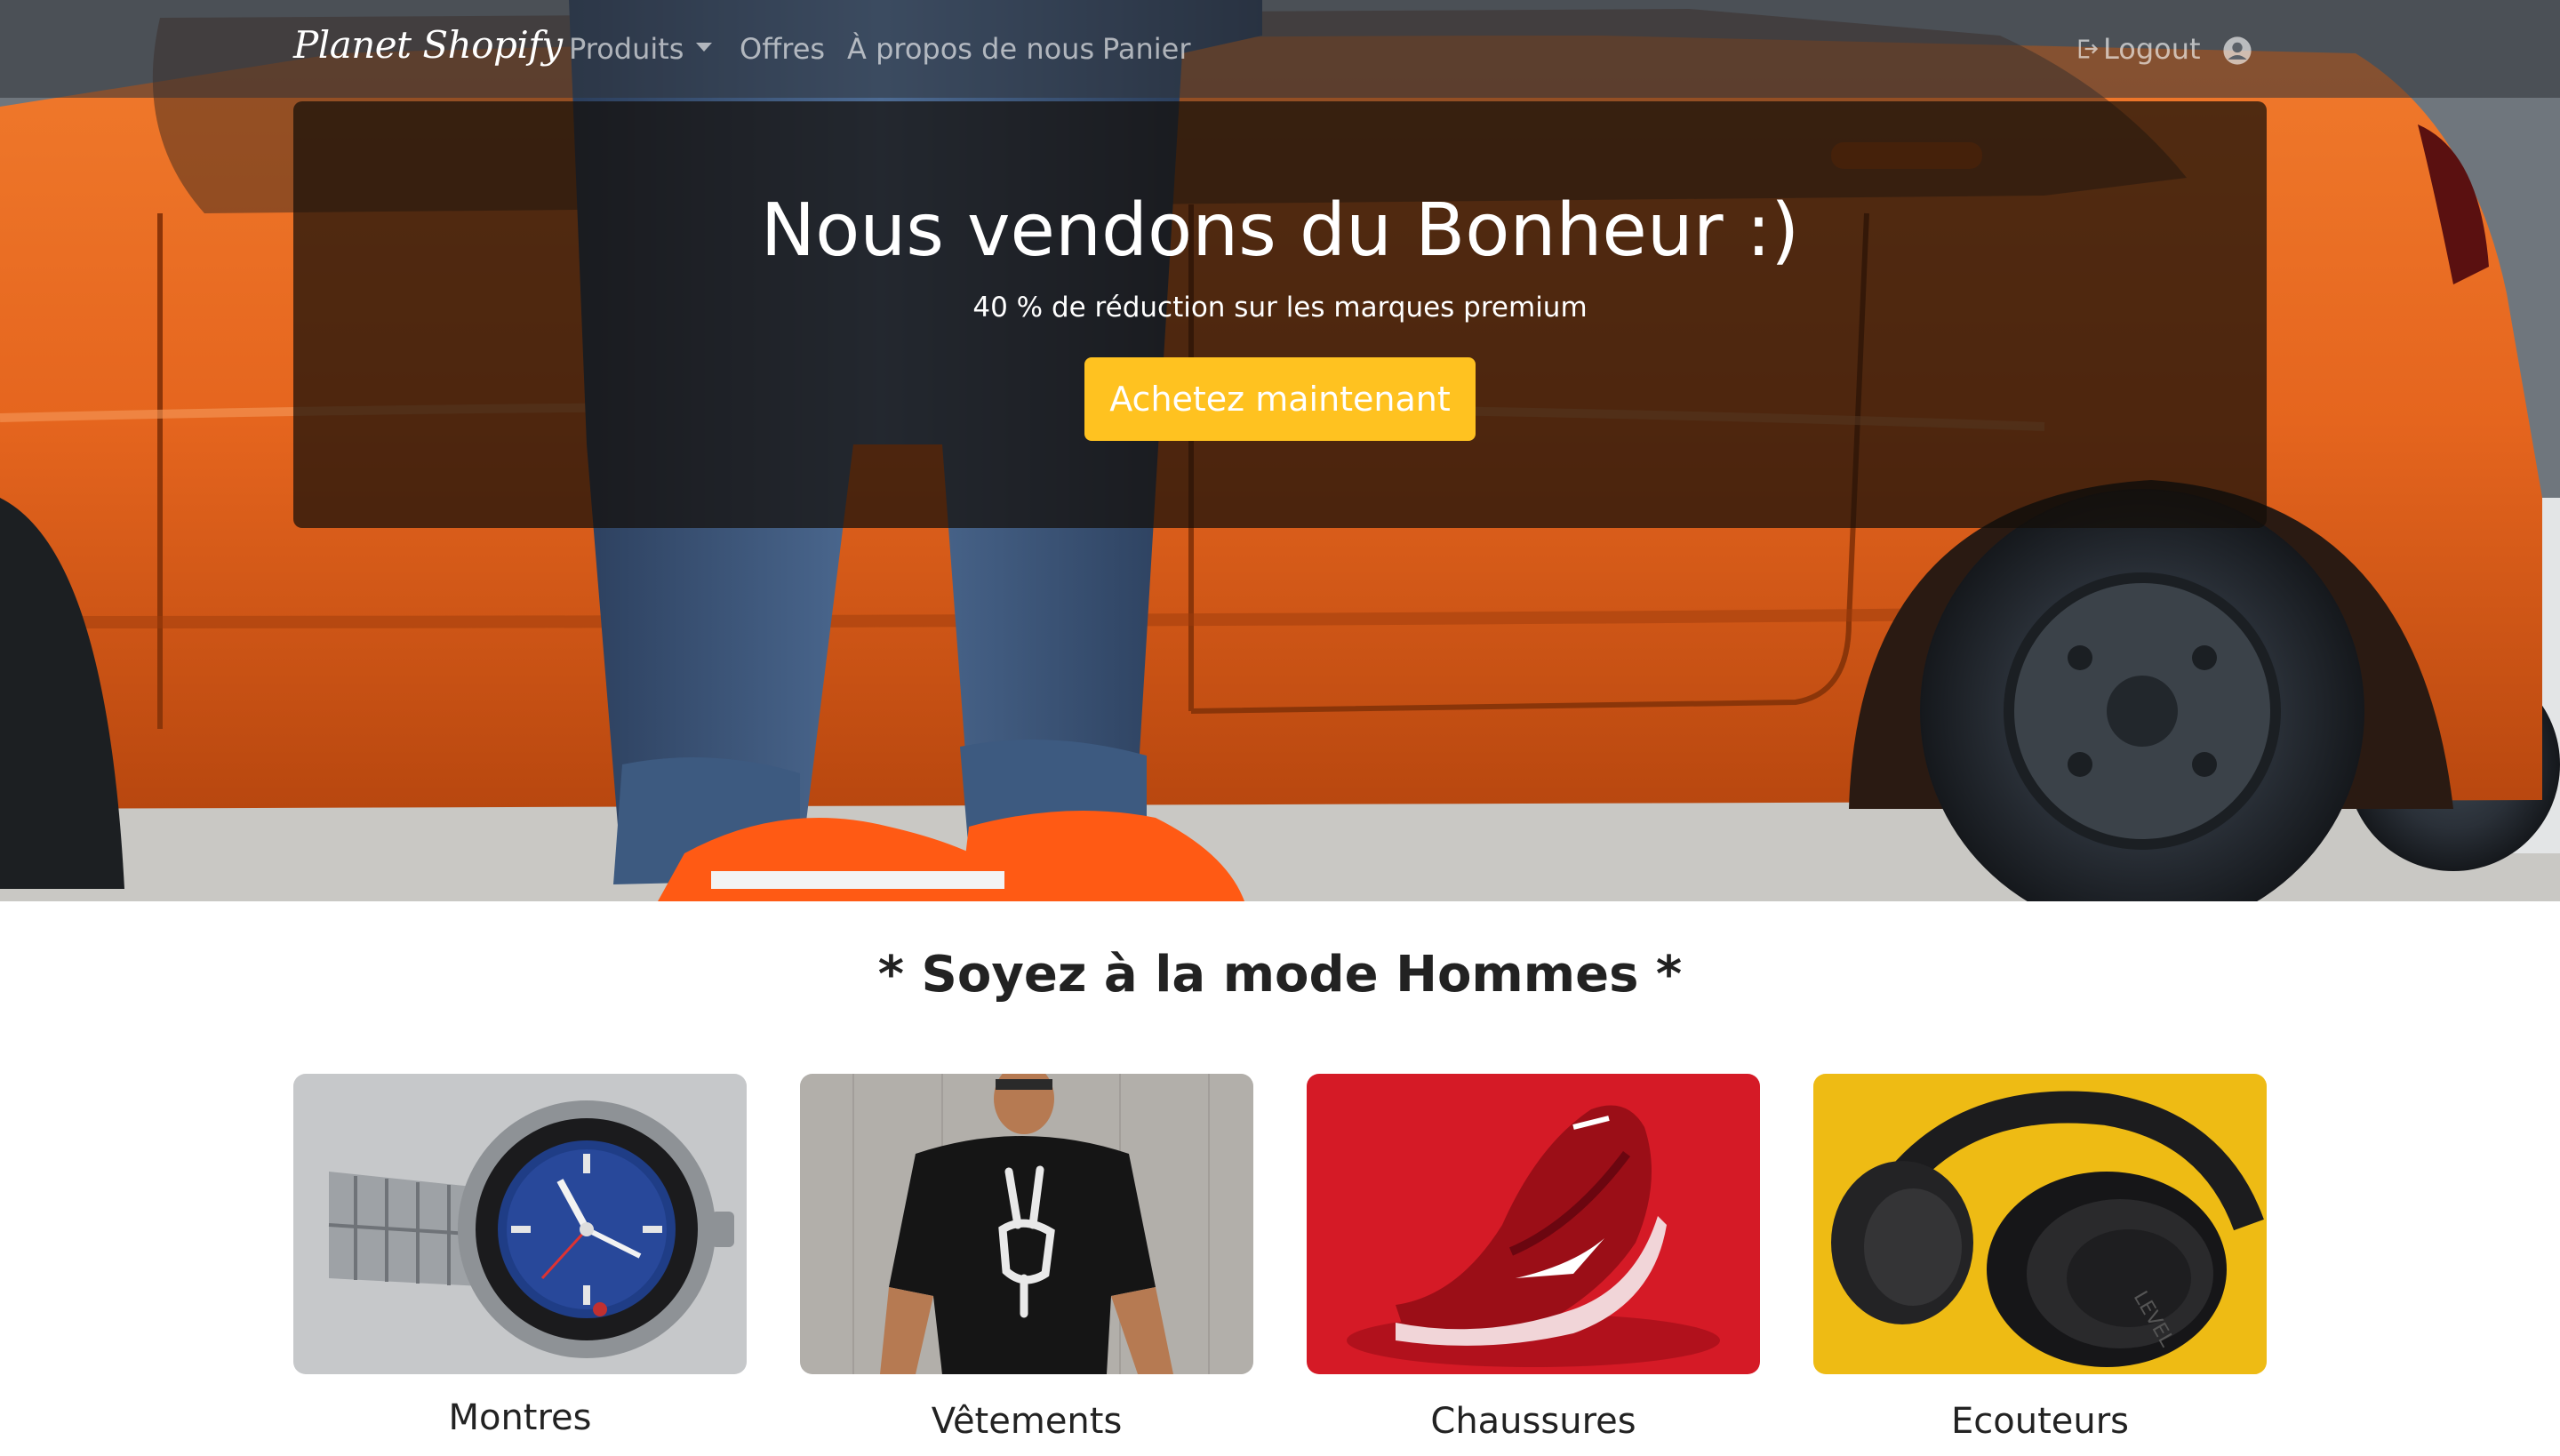  What do you see at coordinates (626, 49) in the screenshot?
I see `nav-produits-label: Produits` at bounding box center [626, 49].